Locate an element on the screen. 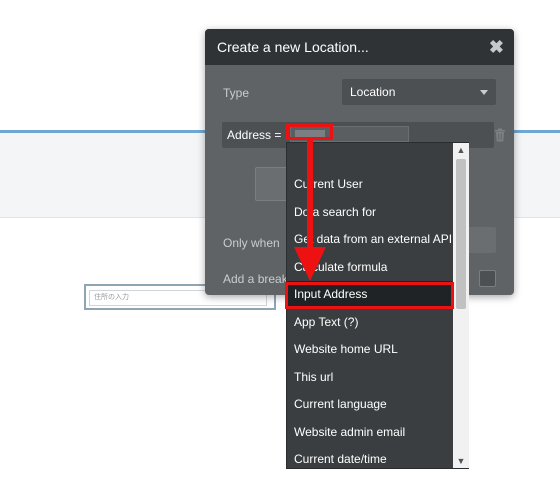  panel-header: Create a new Location... ✖ is located at coordinates (359, 47).